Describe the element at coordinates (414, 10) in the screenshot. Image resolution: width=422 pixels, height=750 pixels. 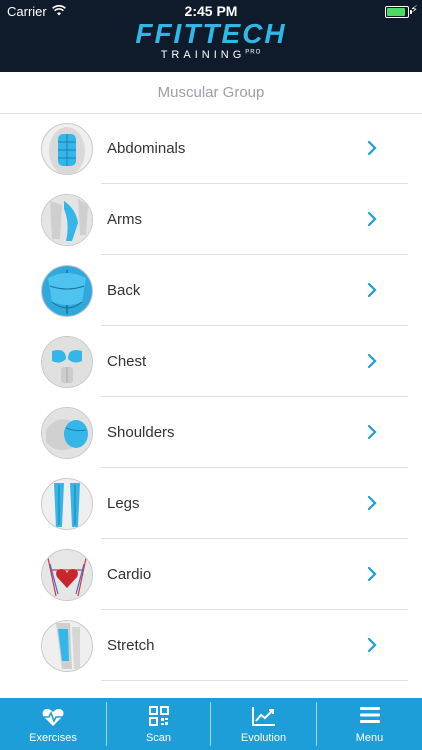
I see `charging-icon: ⚡` at that location.